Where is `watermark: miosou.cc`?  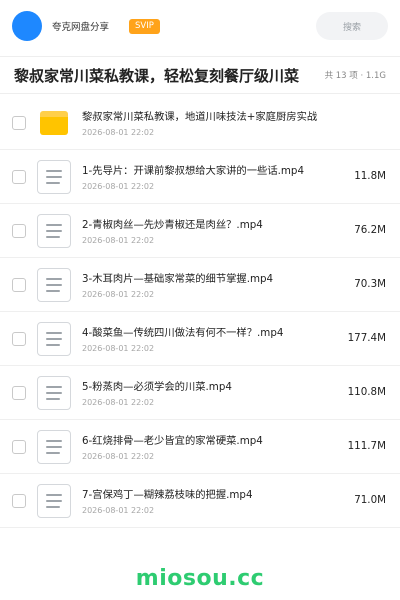
watermark: miosou.cc is located at coordinates (200, 578).